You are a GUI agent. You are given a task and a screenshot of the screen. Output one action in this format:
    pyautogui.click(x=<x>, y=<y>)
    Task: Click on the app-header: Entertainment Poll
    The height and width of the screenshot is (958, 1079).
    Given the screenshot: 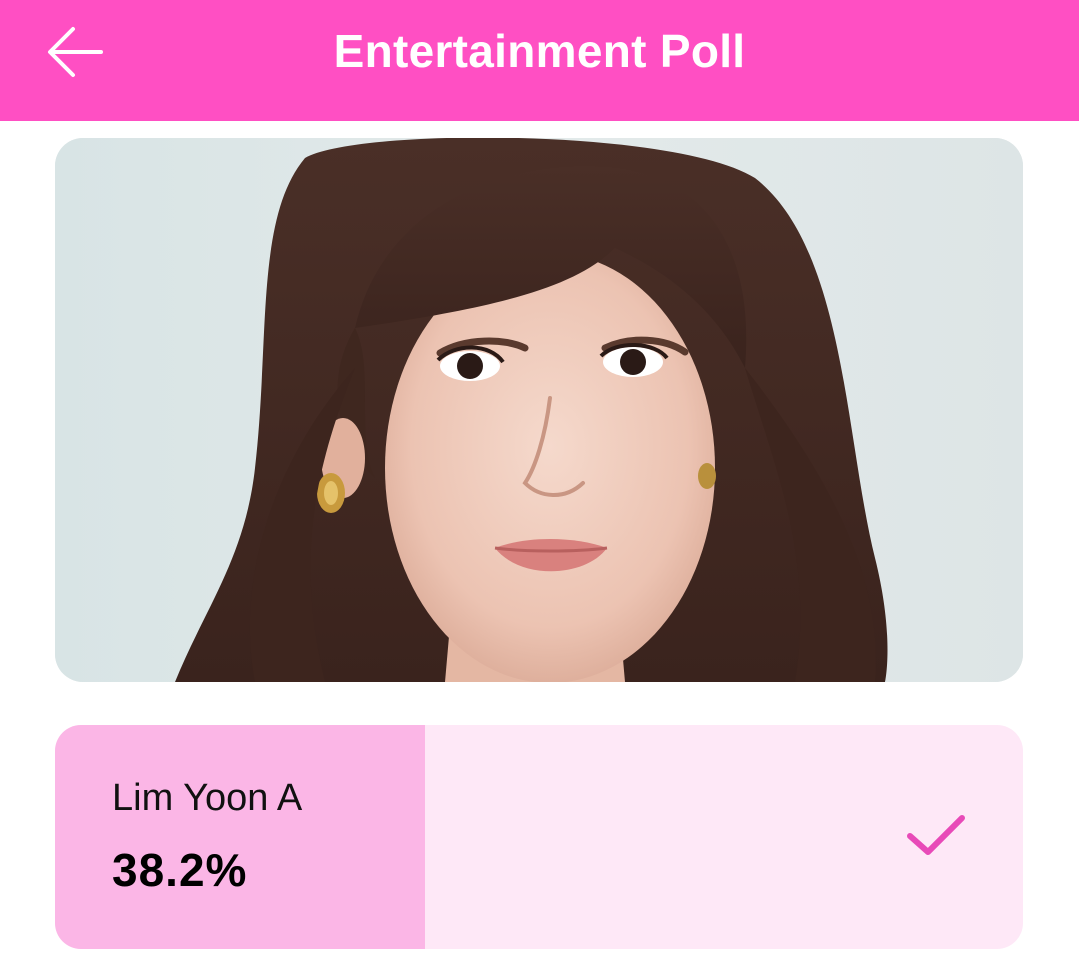 What is the action you would take?
    pyautogui.click(x=539, y=60)
    